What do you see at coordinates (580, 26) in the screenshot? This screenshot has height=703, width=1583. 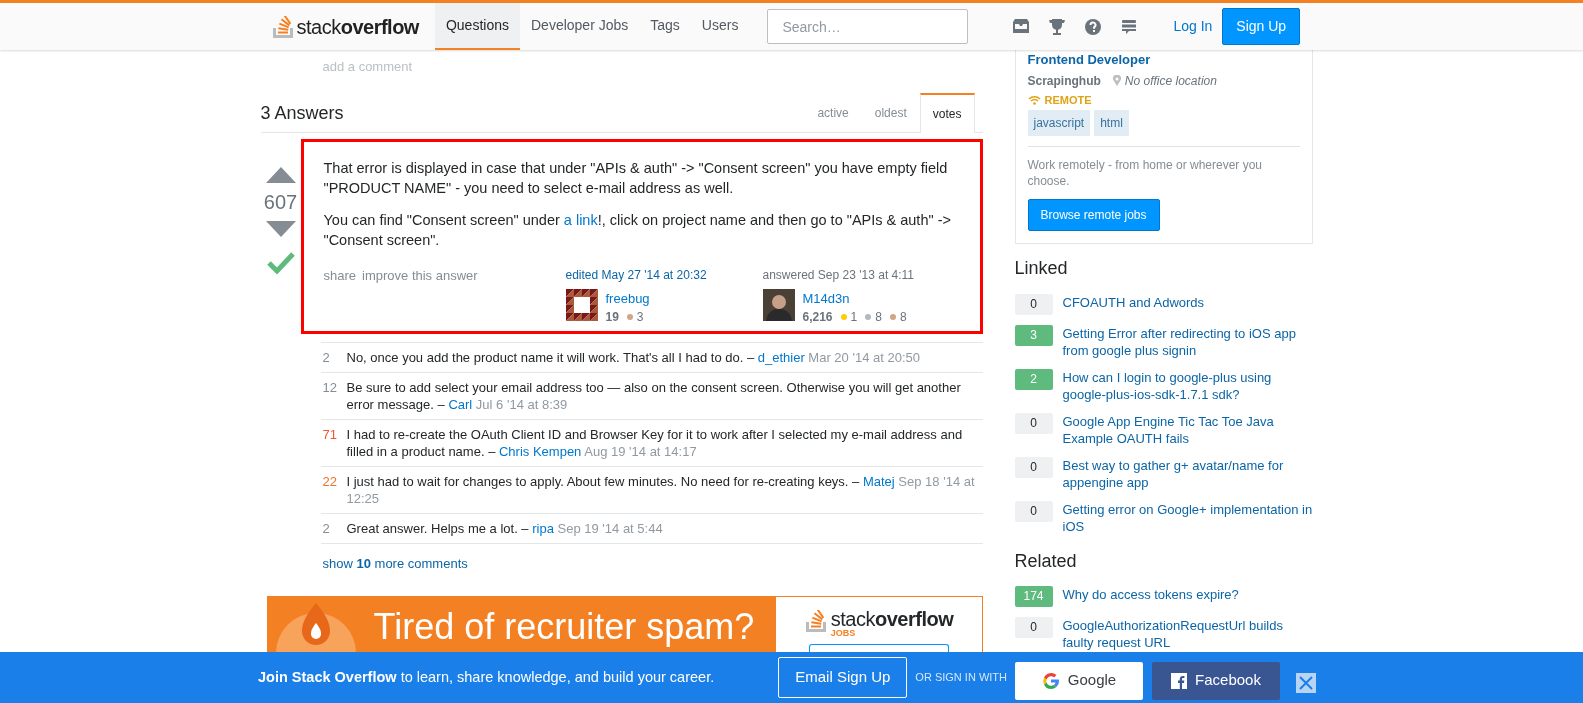 I see `nav-tab: Developer Jobs` at bounding box center [580, 26].